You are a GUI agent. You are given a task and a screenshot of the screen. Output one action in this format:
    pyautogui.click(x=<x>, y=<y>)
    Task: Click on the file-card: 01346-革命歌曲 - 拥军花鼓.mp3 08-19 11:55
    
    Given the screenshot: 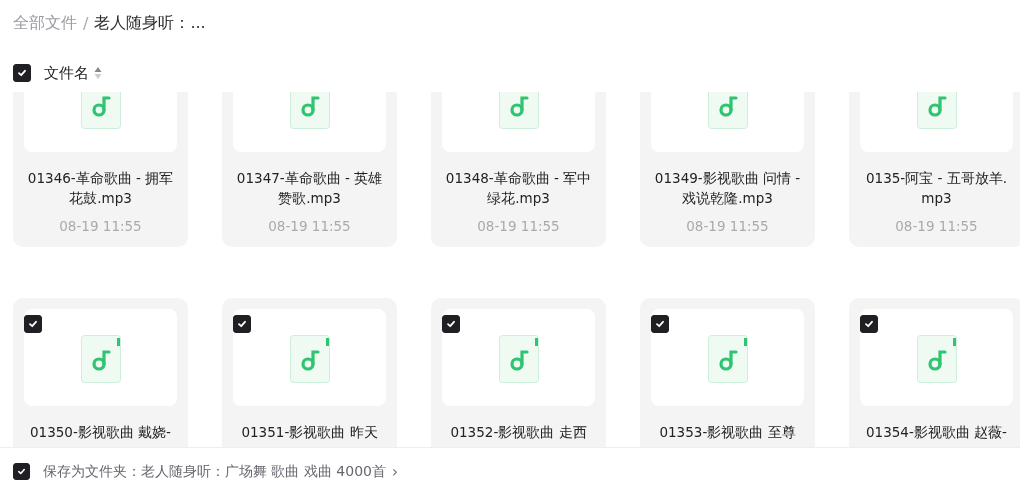 What is the action you would take?
    pyautogui.click(x=100, y=169)
    